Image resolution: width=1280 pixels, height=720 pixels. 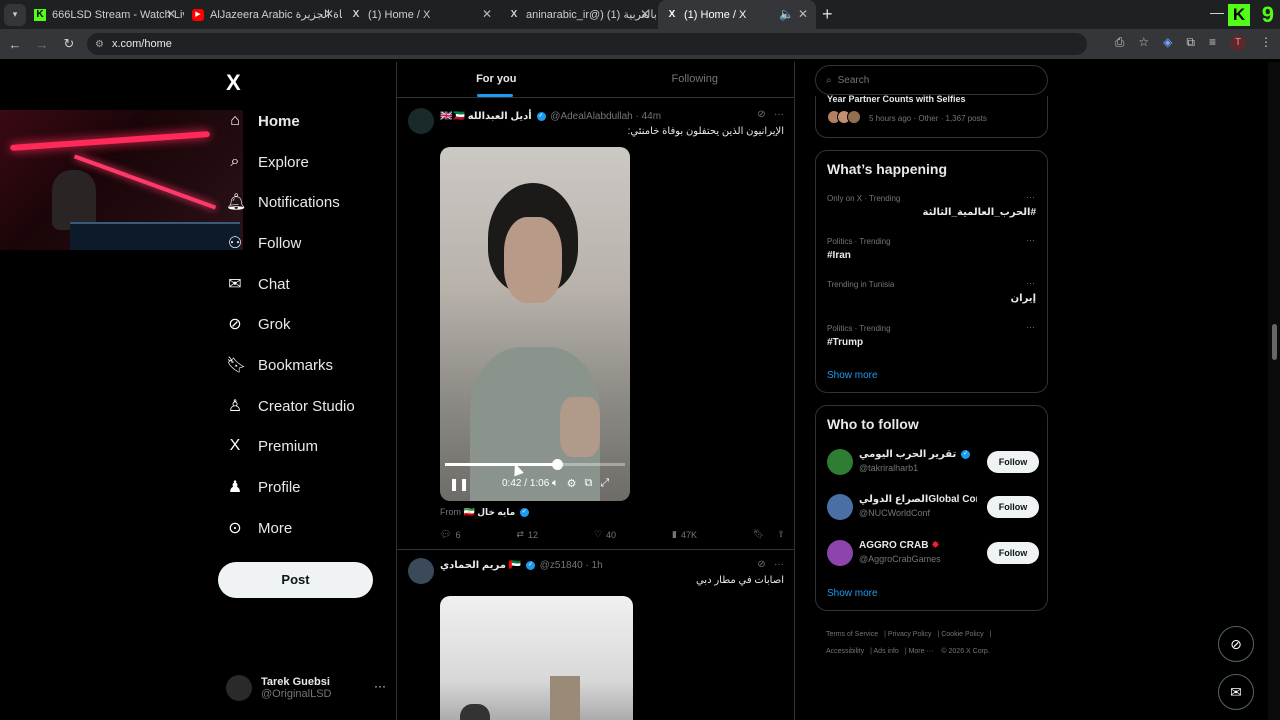 What do you see at coordinates (557, 464) in the screenshot?
I see `video-scrub-handle` at bounding box center [557, 464].